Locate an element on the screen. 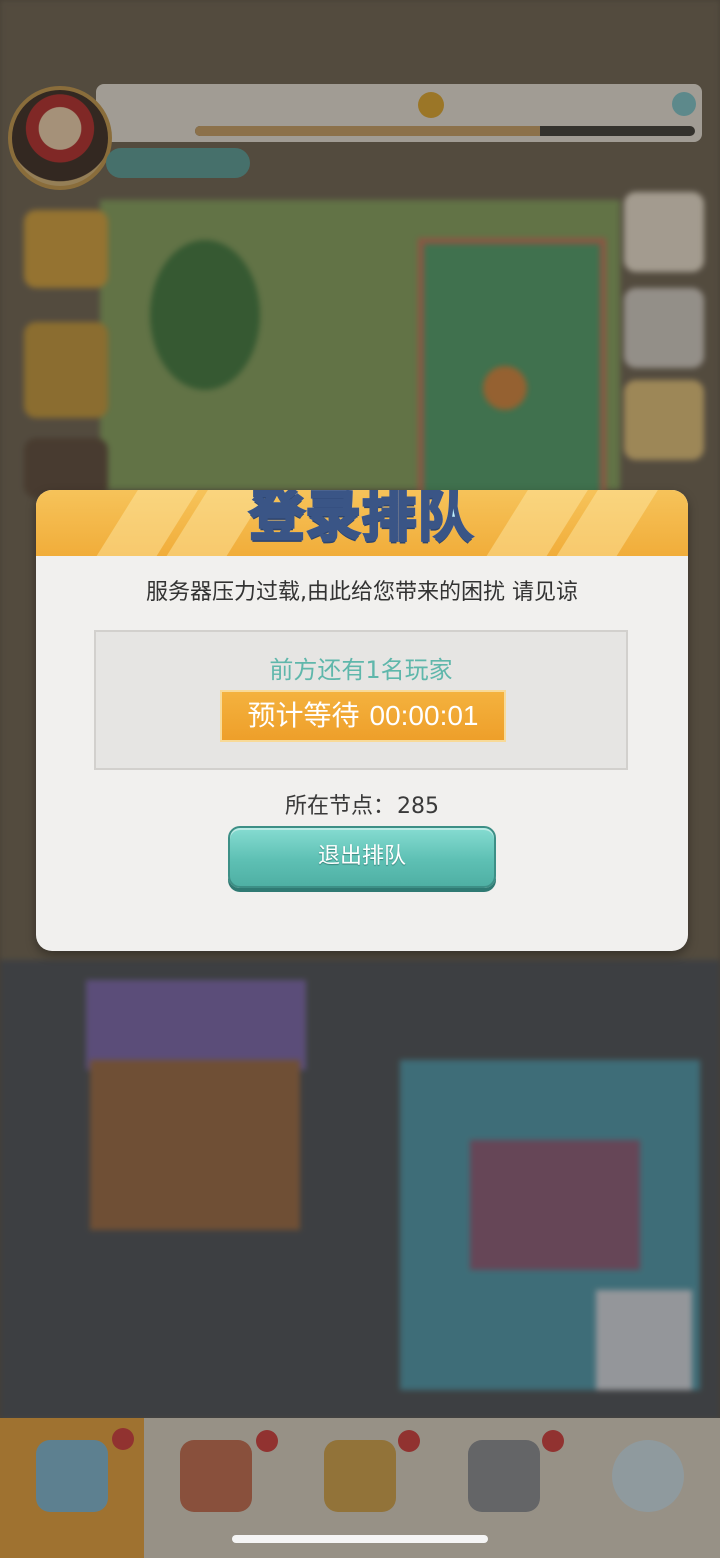  exit-queue-button: 退出排队 is located at coordinates (362, 857).